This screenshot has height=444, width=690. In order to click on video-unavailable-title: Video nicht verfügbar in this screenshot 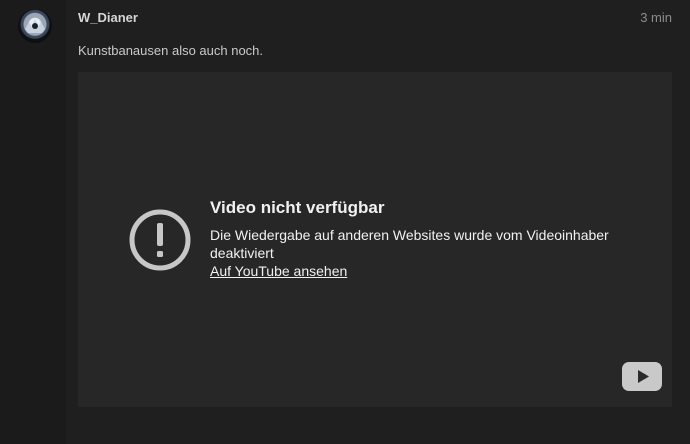, I will do `click(297, 207)`.